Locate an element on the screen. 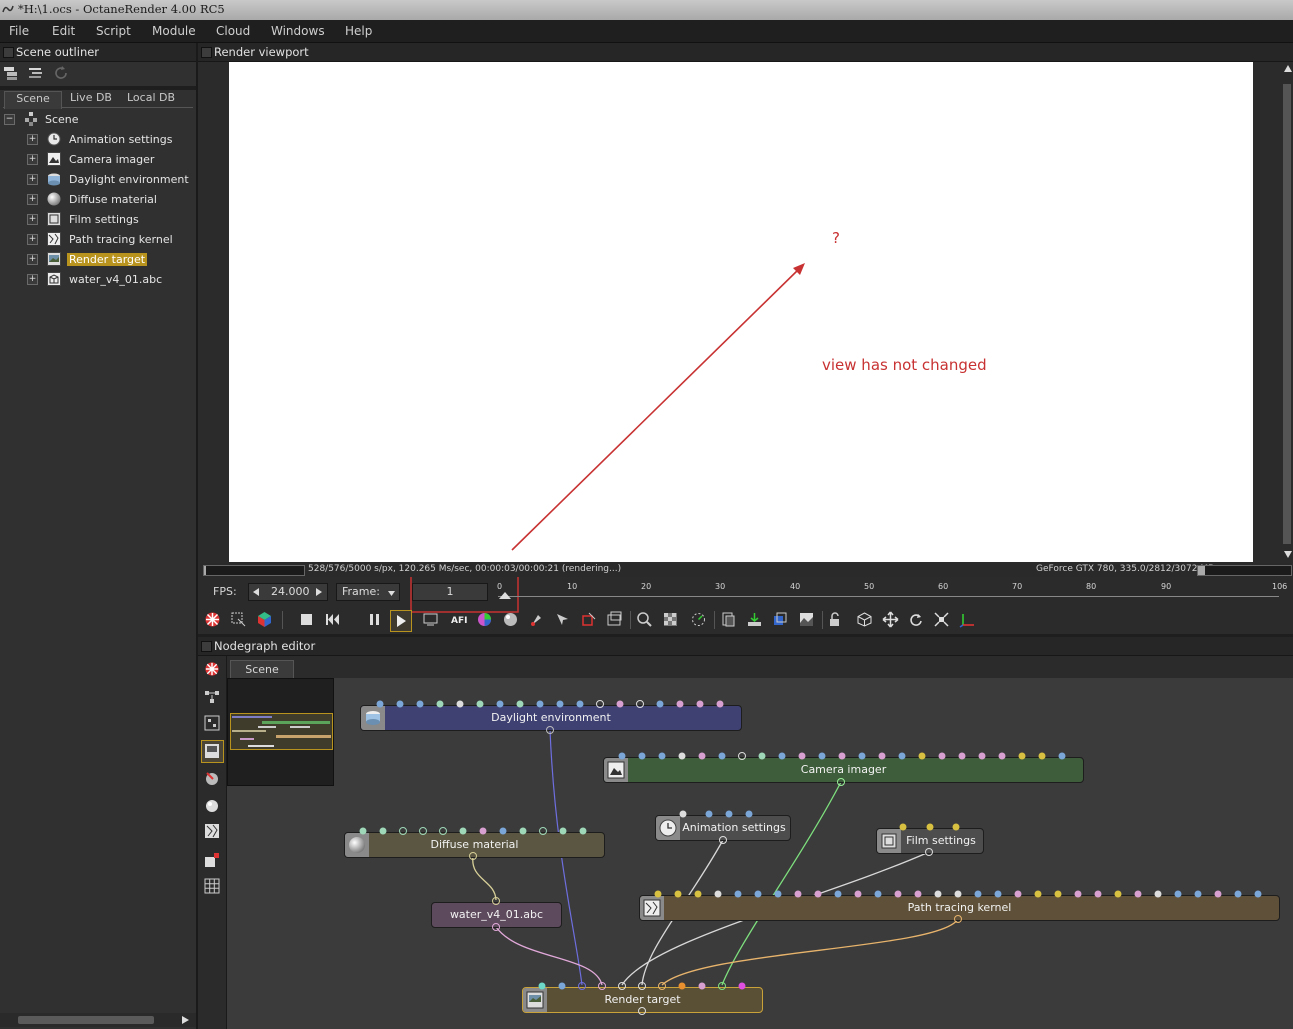 This screenshot has width=1293, height=1029. fps-spinbox: 24.000 is located at coordinates (288, 592).